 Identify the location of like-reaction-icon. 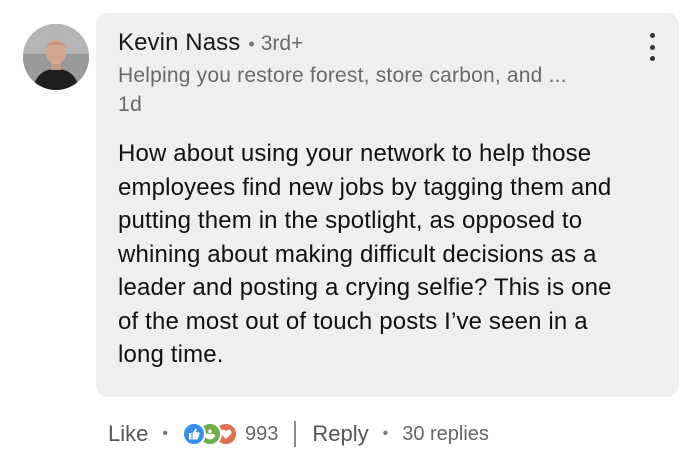
(193, 434).